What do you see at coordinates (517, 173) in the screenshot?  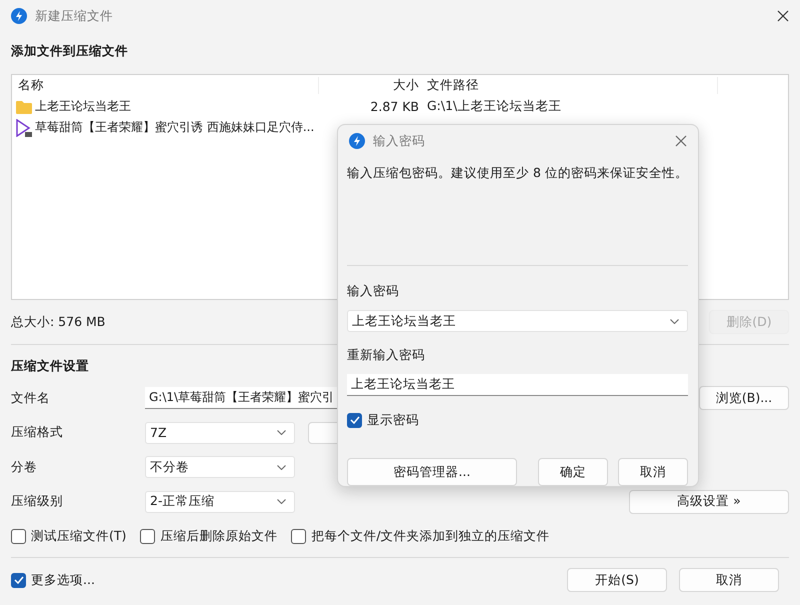 I see `dialog-message: 输入压缩包密码。建议使用至少 8 位的密码来保证安全性。` at bounding box center [517, 173].